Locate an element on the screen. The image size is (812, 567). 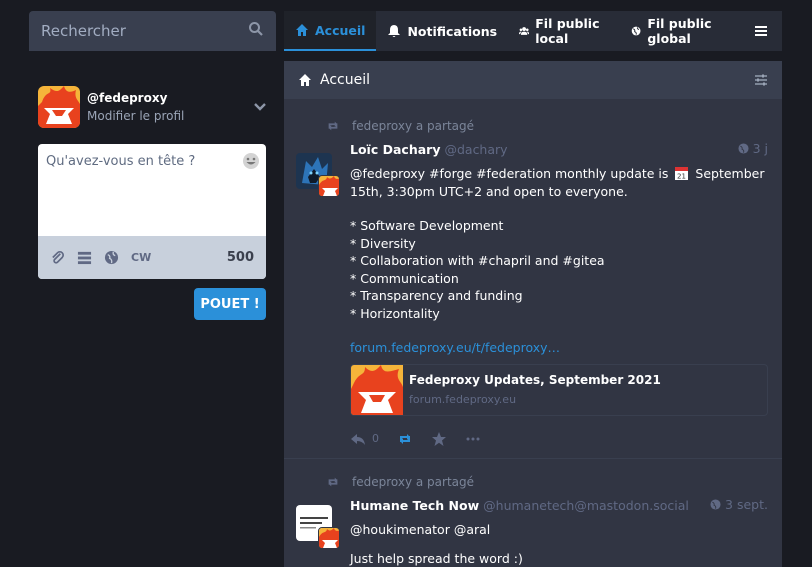
tab-local-timeline: Fil public local is located at coordinates (564, 31).